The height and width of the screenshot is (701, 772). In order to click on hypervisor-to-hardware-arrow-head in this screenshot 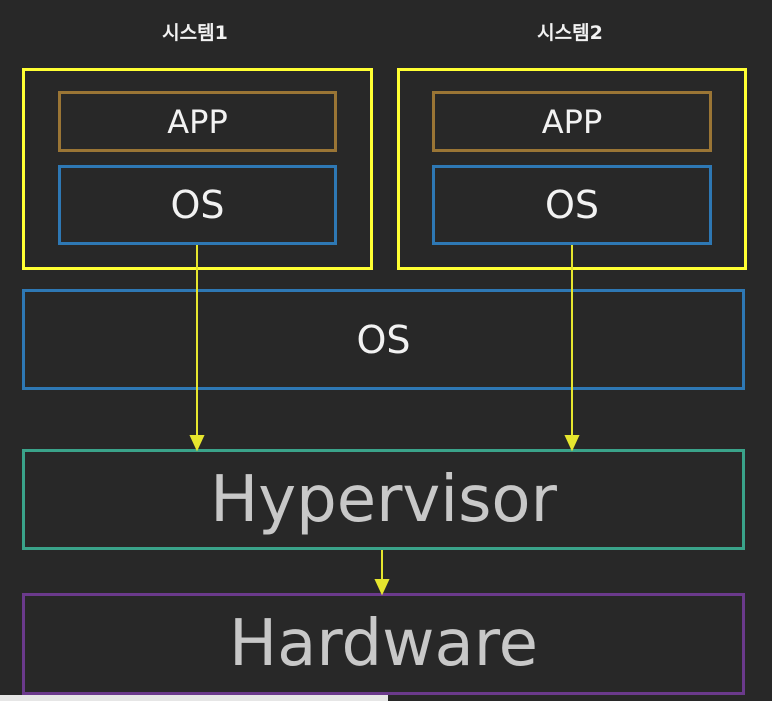, I will do `click(382, 587)`.